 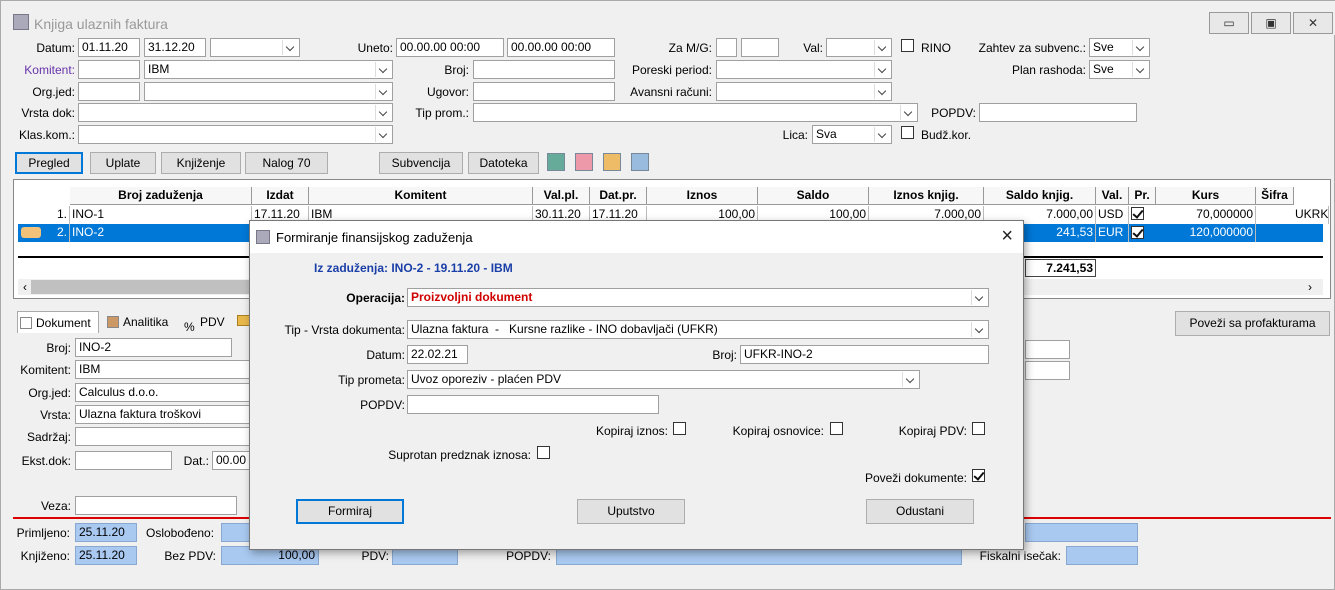 What do you see at coordinates (1058, 112) in the screenshot?
I see `popdv-input` at bounding box center [1058, 112].